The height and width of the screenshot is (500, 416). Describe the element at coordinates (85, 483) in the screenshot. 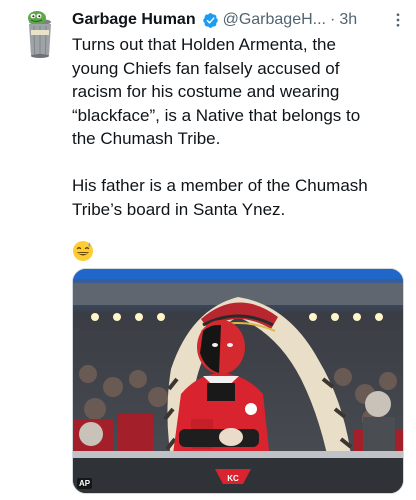

I see `media-credit-badge: AP` at that location.